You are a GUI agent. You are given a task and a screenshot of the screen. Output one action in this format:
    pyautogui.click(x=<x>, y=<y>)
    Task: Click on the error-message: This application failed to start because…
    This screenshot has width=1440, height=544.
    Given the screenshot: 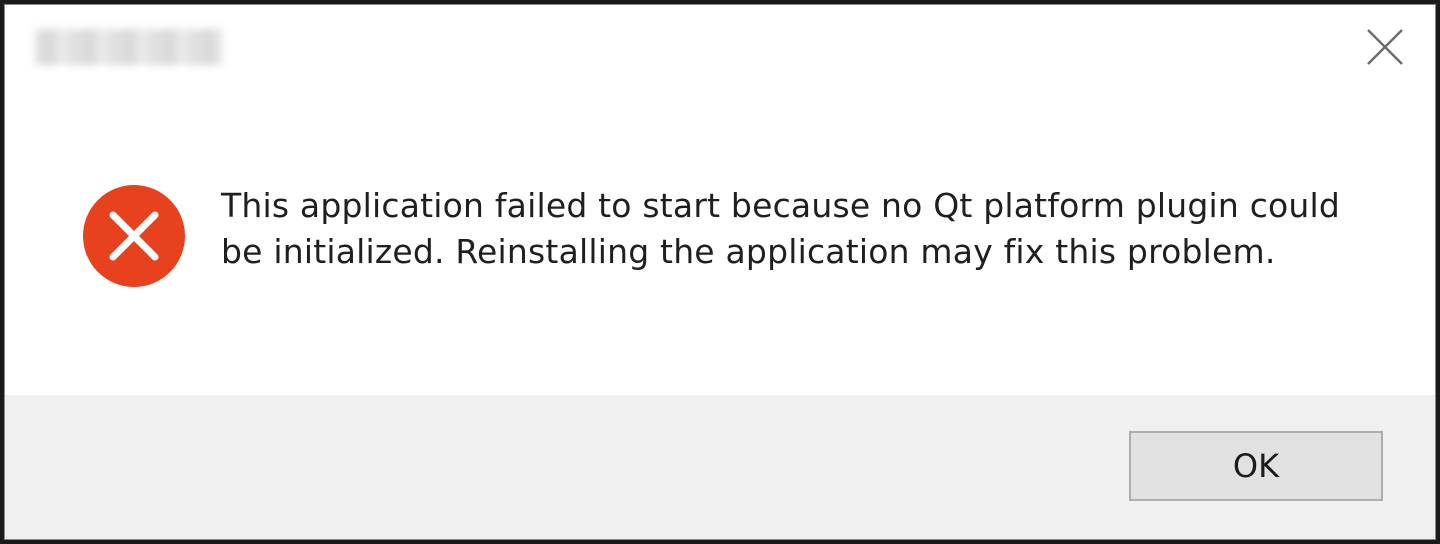 What is the action you would take?
    pyautogui.click(x=781, y=228)
    